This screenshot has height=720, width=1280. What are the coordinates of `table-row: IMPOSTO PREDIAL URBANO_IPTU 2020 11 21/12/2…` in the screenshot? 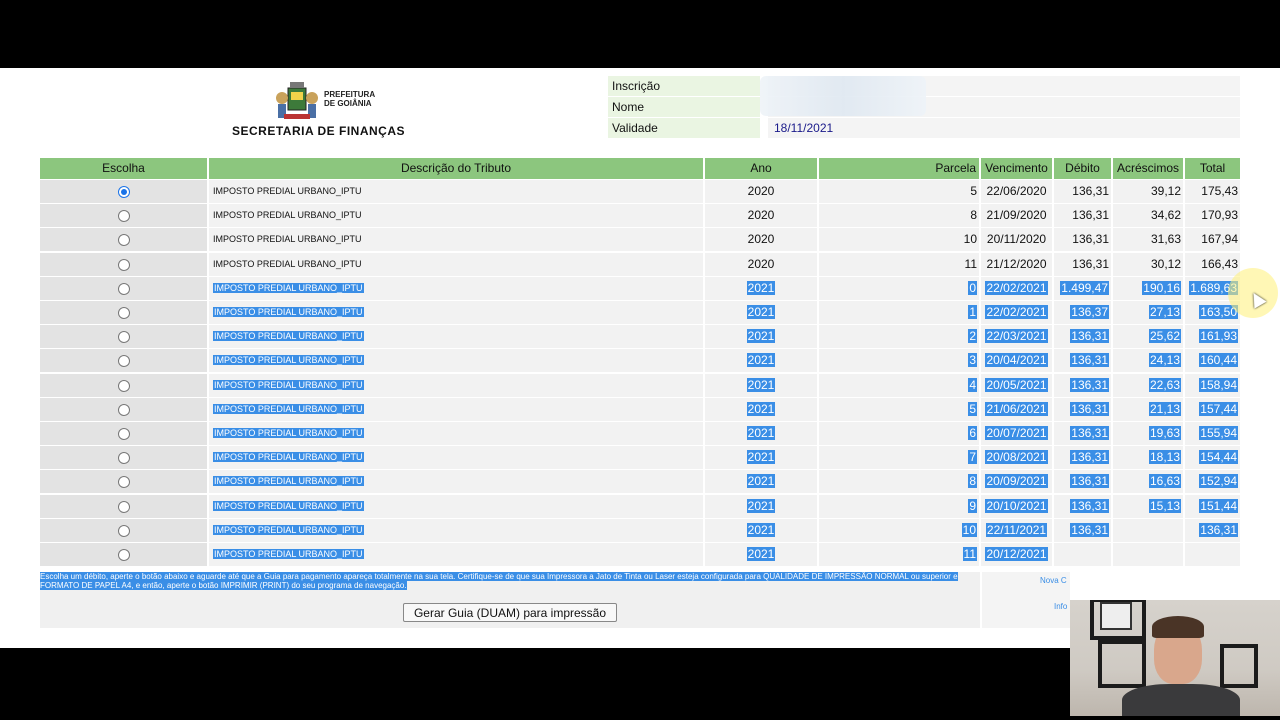 It's located at (640, 264).